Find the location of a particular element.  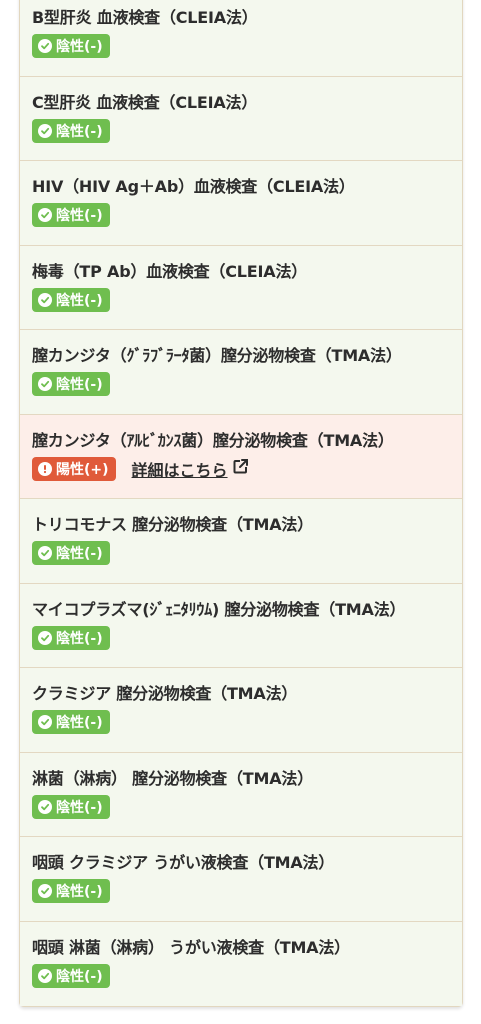

test-result-row: C型肝炎 血液検査（CLEIA法） 陰性(-) is located at coordinates (241, 118).